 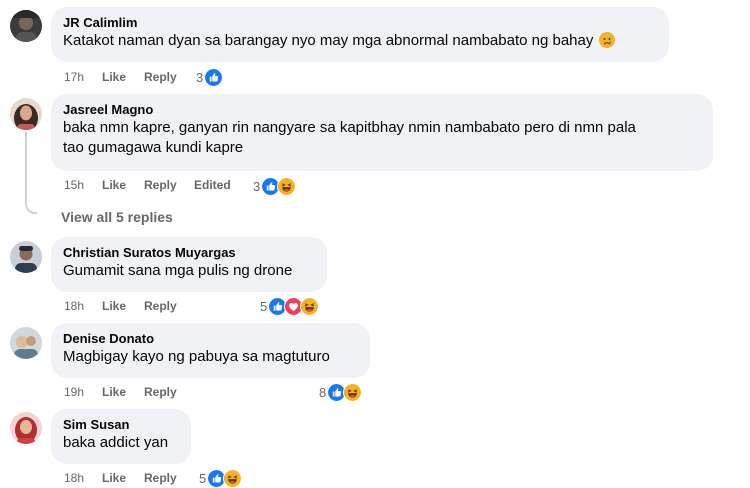 I want to click on reaction-summary: 8, so click(x=341, y=392).